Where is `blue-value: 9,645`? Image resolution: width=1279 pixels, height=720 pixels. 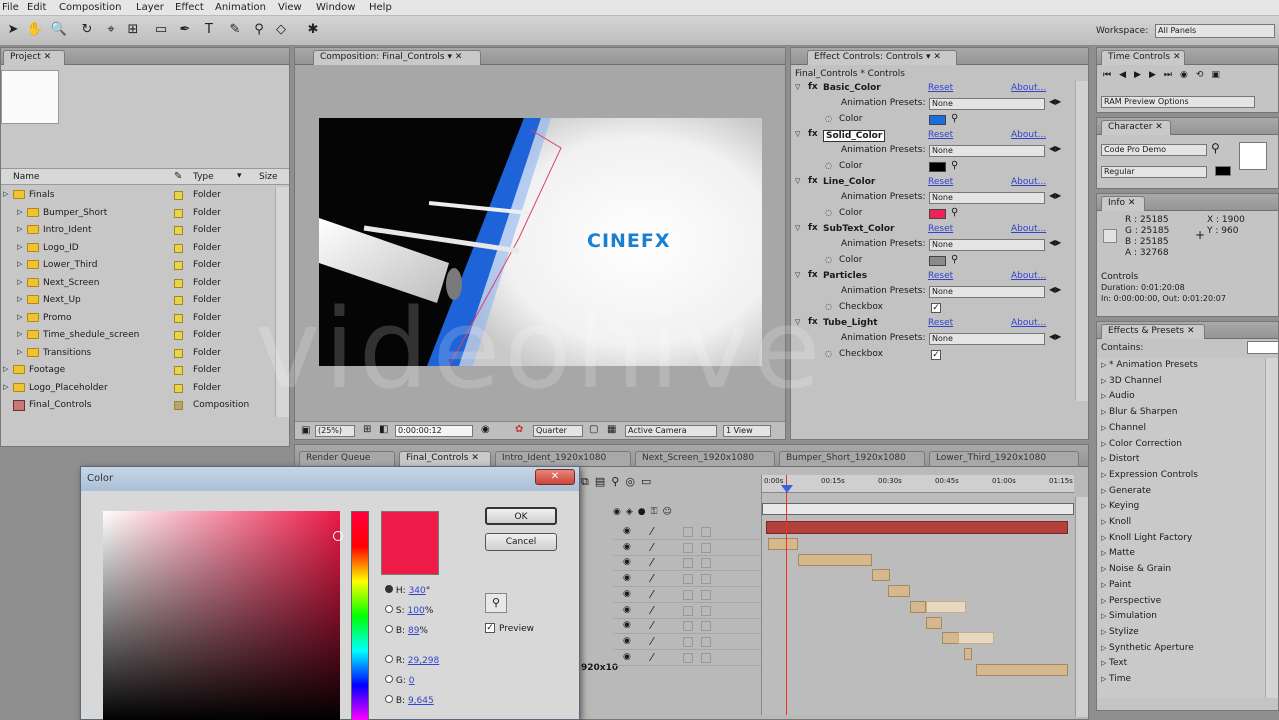 blue-value: 9,645 is located at coordinates (421, 701).